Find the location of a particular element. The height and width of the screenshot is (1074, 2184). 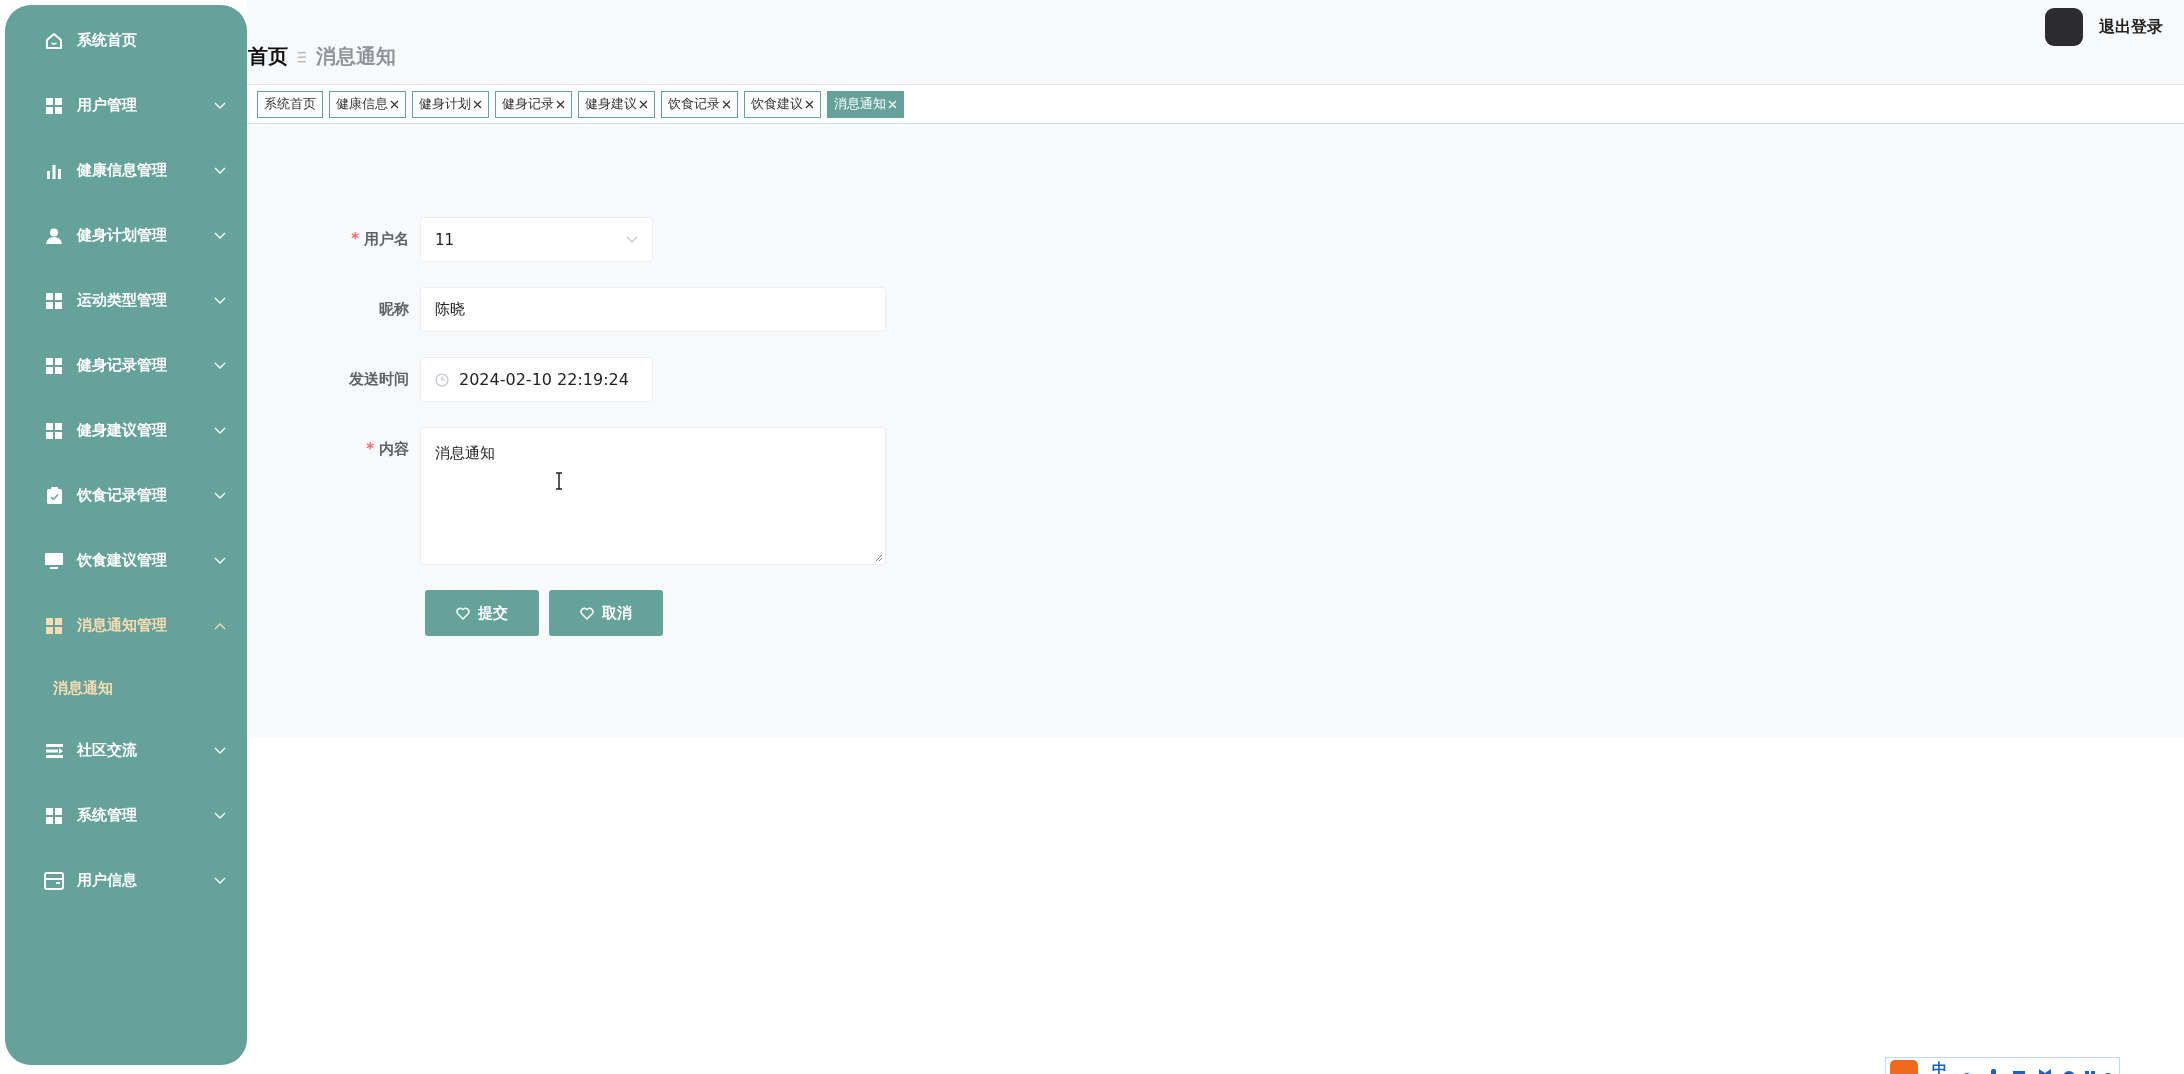

clipboard-check-icon is located at coordinates (54, 495).